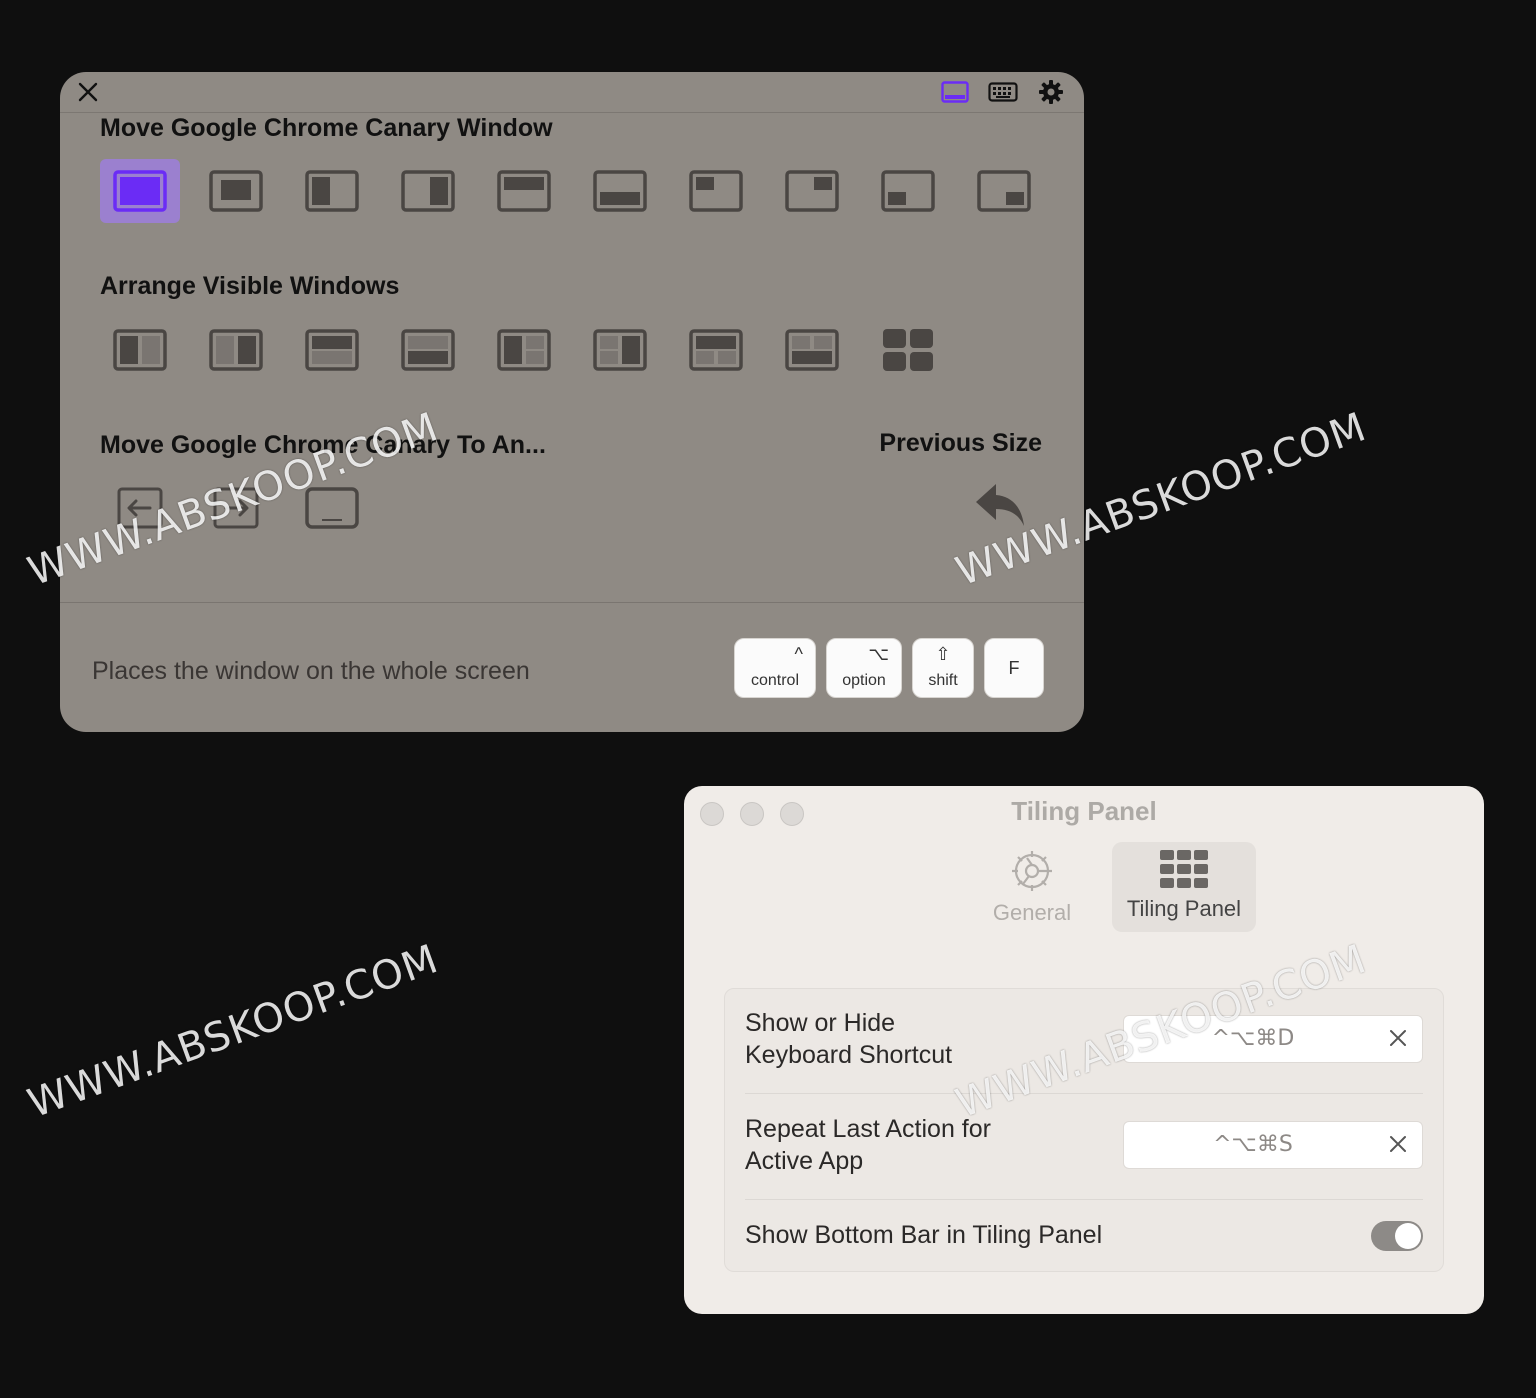 The width and height of the screenshot is (1536, 1398). I want to click on tab-general-label: General, so click(1032, 912).